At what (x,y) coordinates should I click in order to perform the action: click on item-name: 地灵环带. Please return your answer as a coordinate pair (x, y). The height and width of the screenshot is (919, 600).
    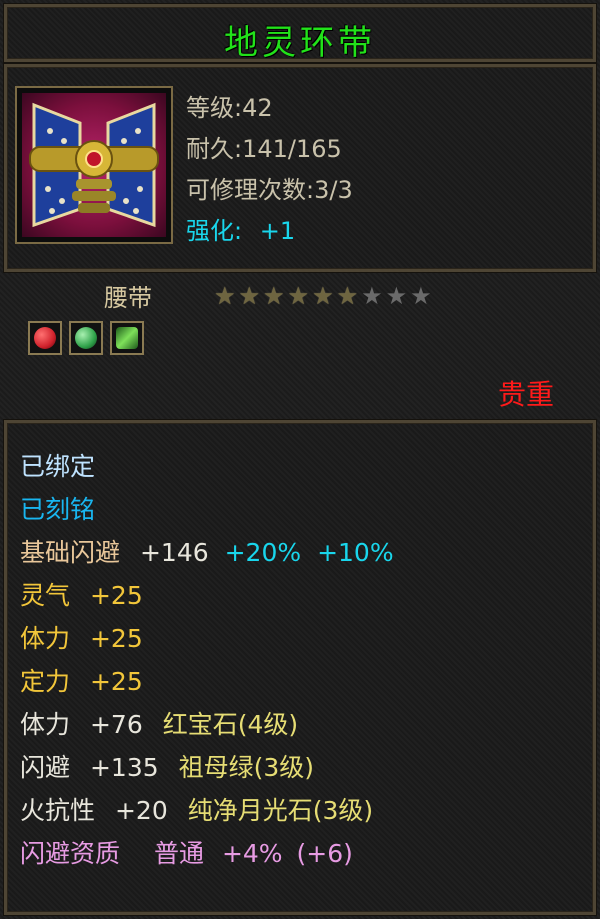
    Looking at the image, I should click on (300, 43).